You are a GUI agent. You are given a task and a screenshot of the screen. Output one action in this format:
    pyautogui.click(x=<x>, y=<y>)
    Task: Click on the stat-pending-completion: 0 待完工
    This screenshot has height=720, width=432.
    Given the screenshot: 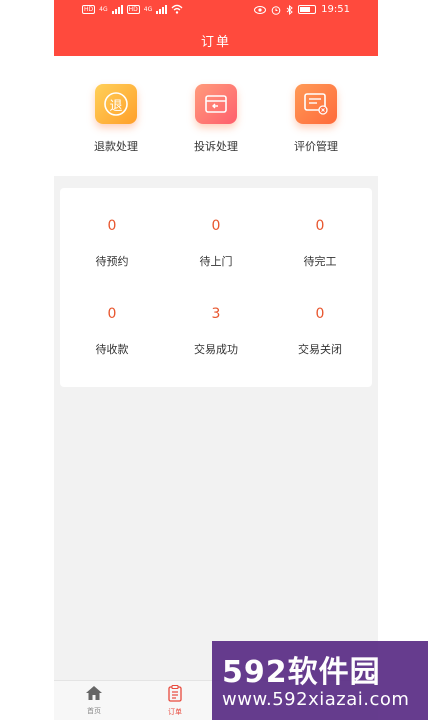 What is the action you would take?
    pyautogui.click(x=320, y=243)
    